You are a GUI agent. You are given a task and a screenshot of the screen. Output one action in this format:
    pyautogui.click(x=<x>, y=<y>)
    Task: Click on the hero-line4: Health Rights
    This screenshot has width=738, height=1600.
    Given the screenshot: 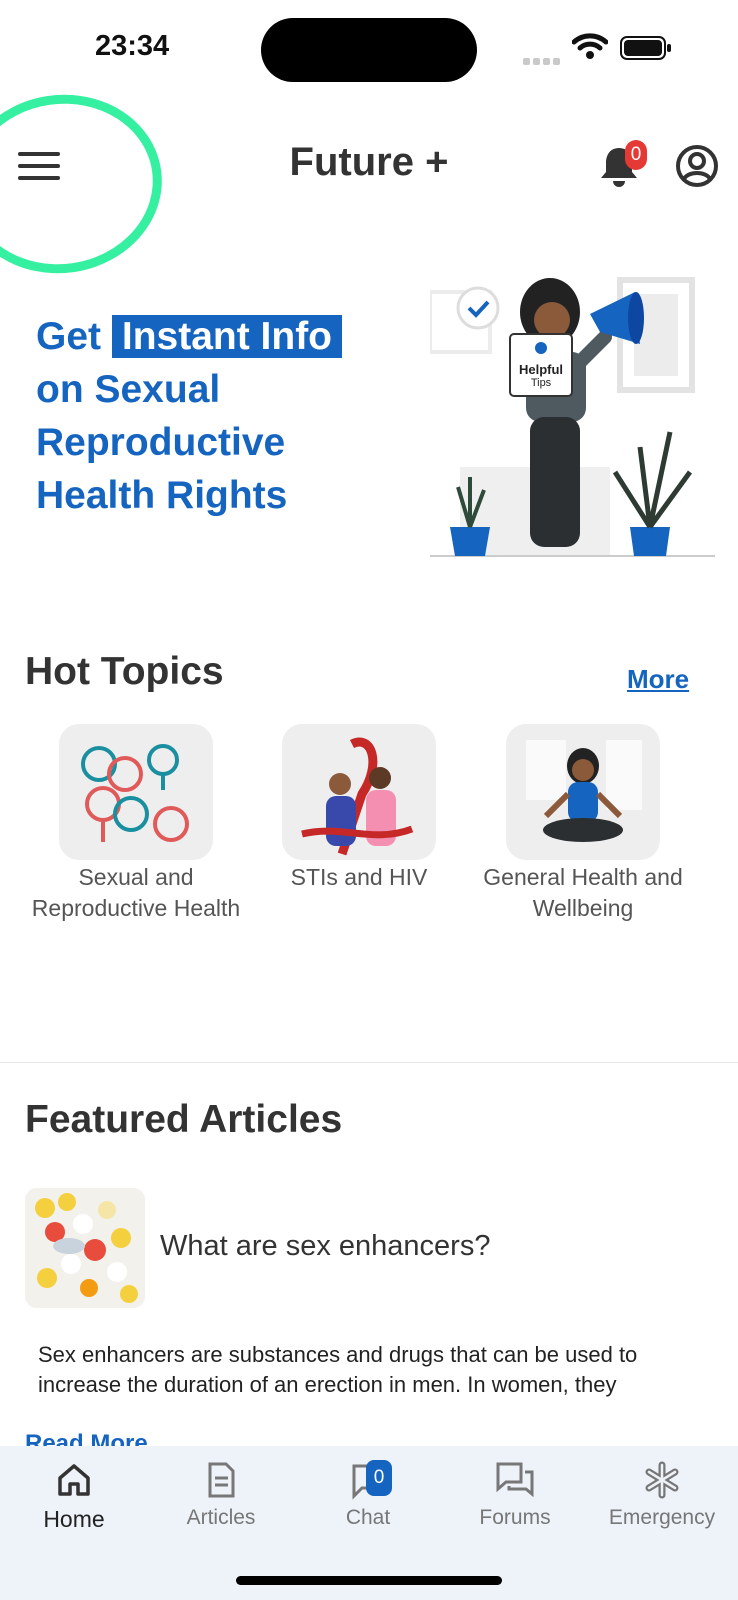 What is the action you would take?
    pyautogui.click(x=162, y=495)
    